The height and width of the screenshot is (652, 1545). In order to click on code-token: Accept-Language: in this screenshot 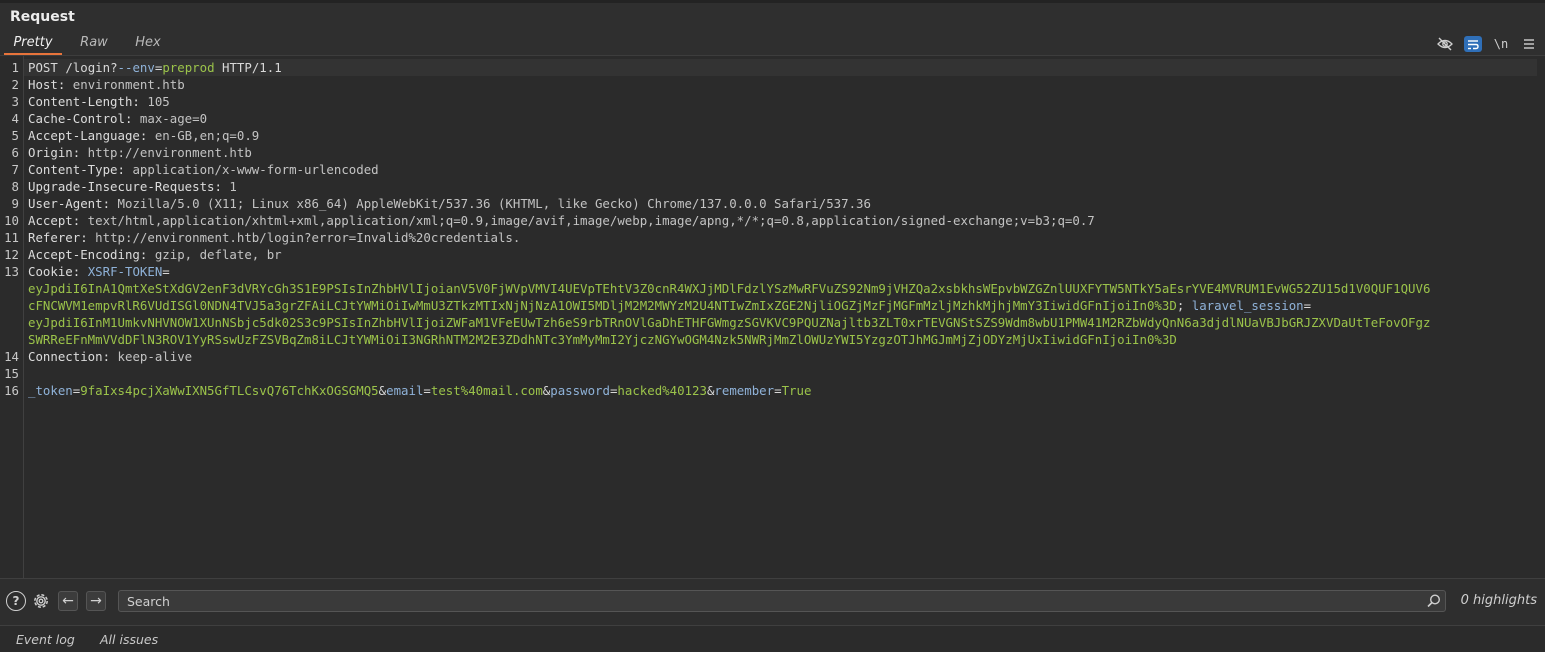, I will do `click(88, 135)`.